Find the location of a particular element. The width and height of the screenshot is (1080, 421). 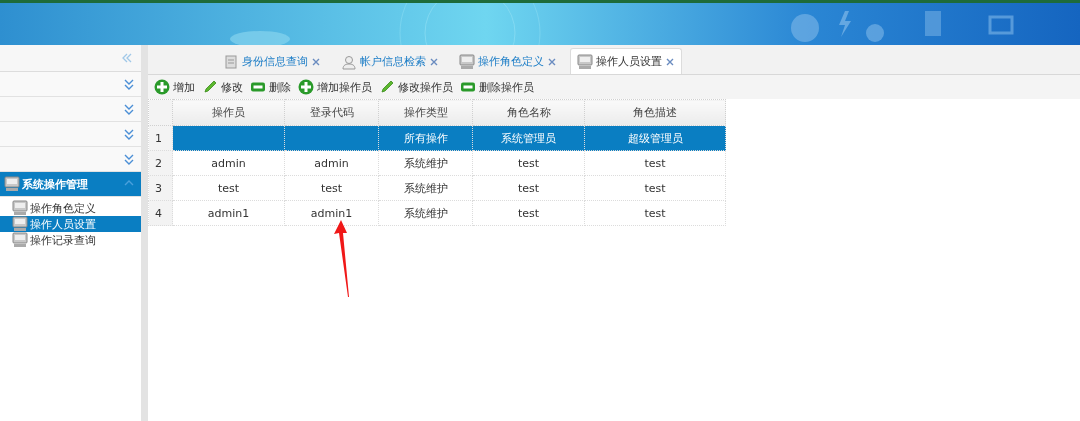

section-title: 系统操作管理 is located at coordinates (55, 184).